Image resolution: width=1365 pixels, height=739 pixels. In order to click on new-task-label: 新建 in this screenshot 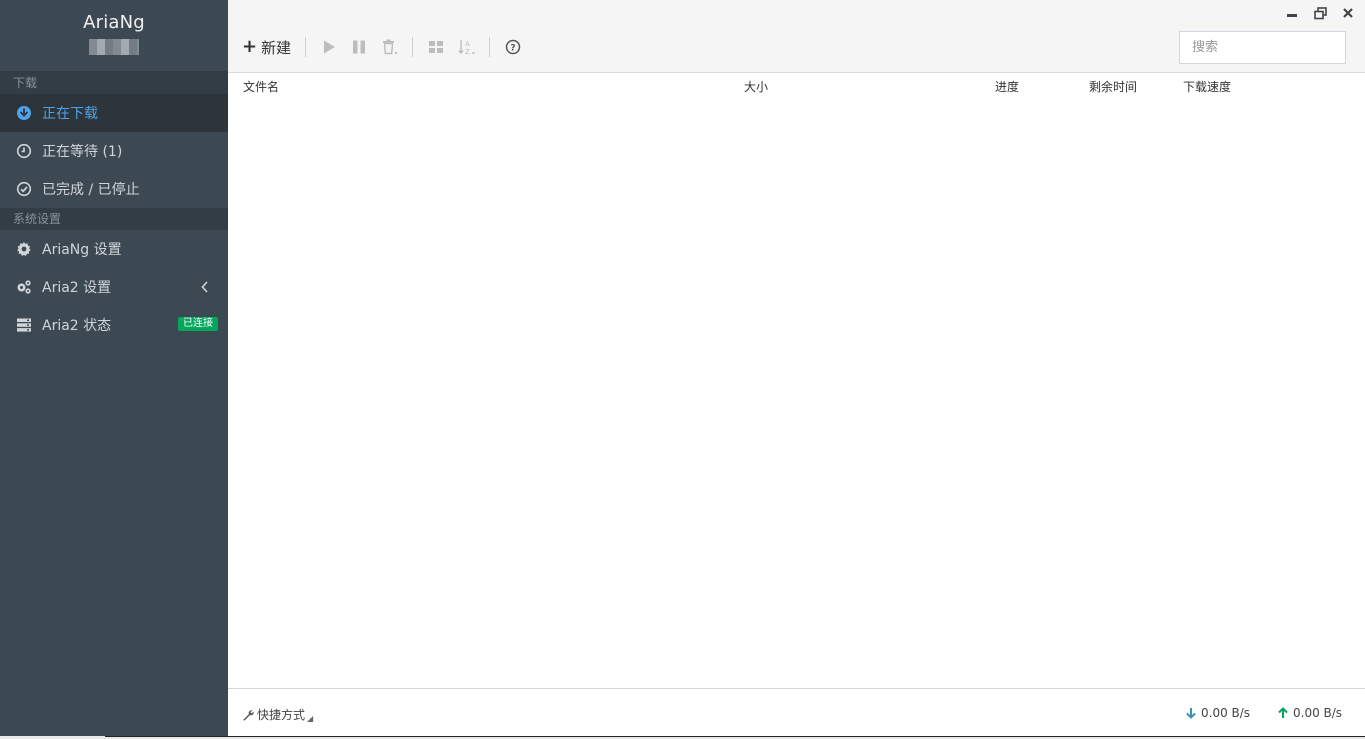, I will do `click(276, 47)`.